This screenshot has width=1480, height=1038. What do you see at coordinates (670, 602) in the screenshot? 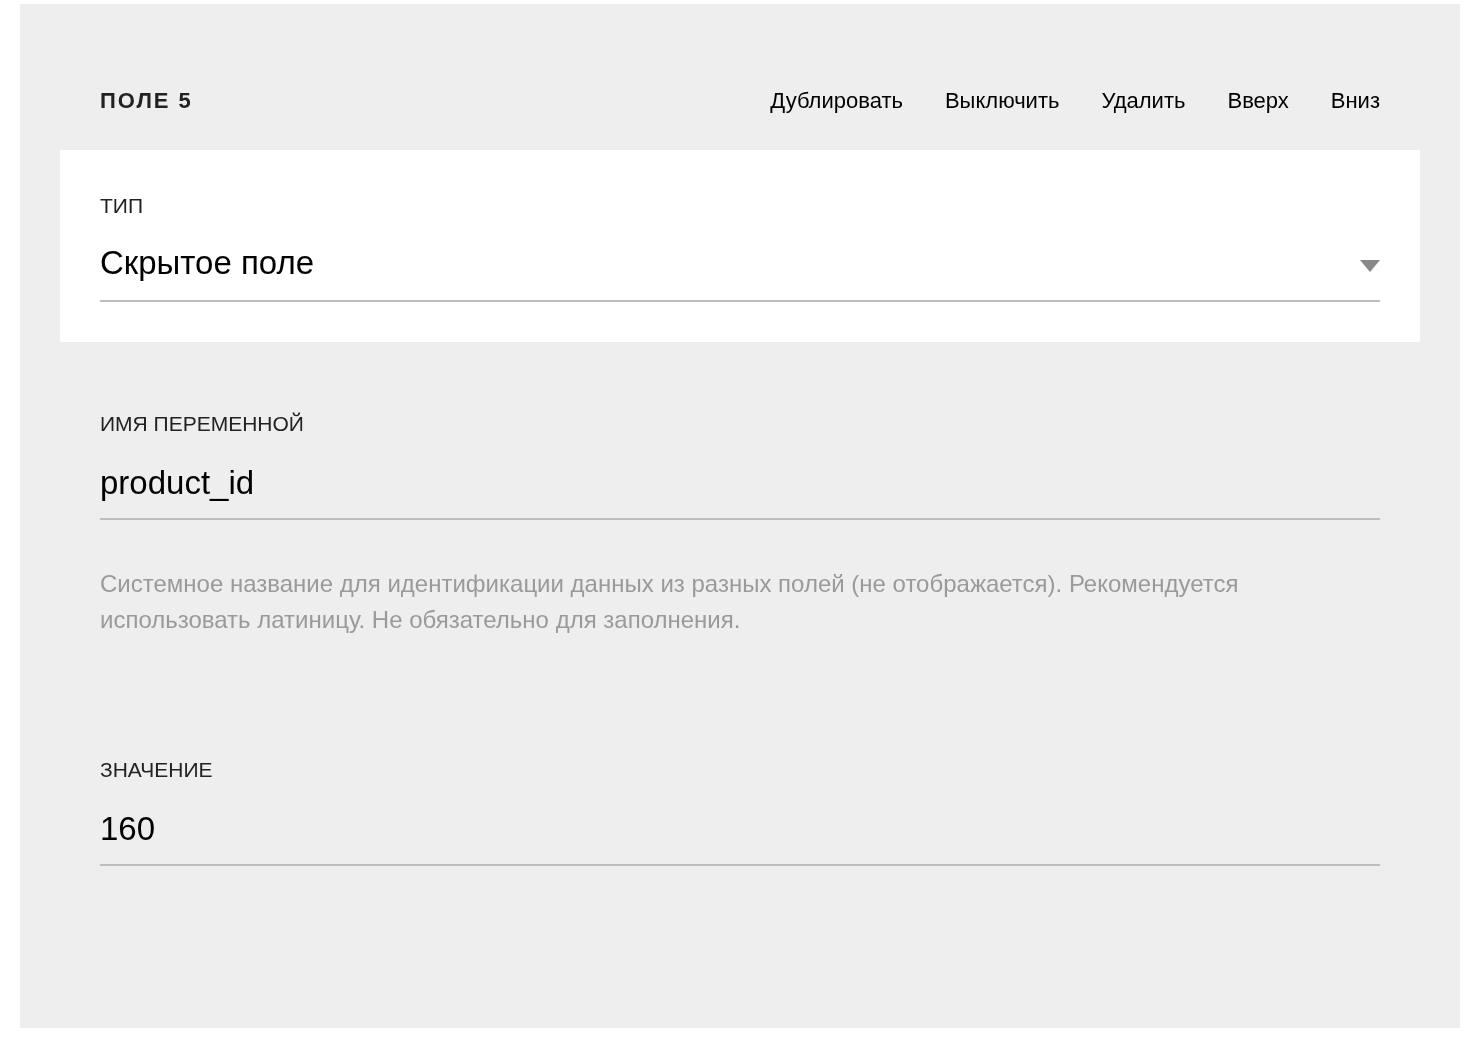
I see `field-hint: Системное название для идентификации данных из разных полей (не отображается). Рекомендуется использовать латиницу. Не обязательно для заполнения.` at bounding box center [670, 602].